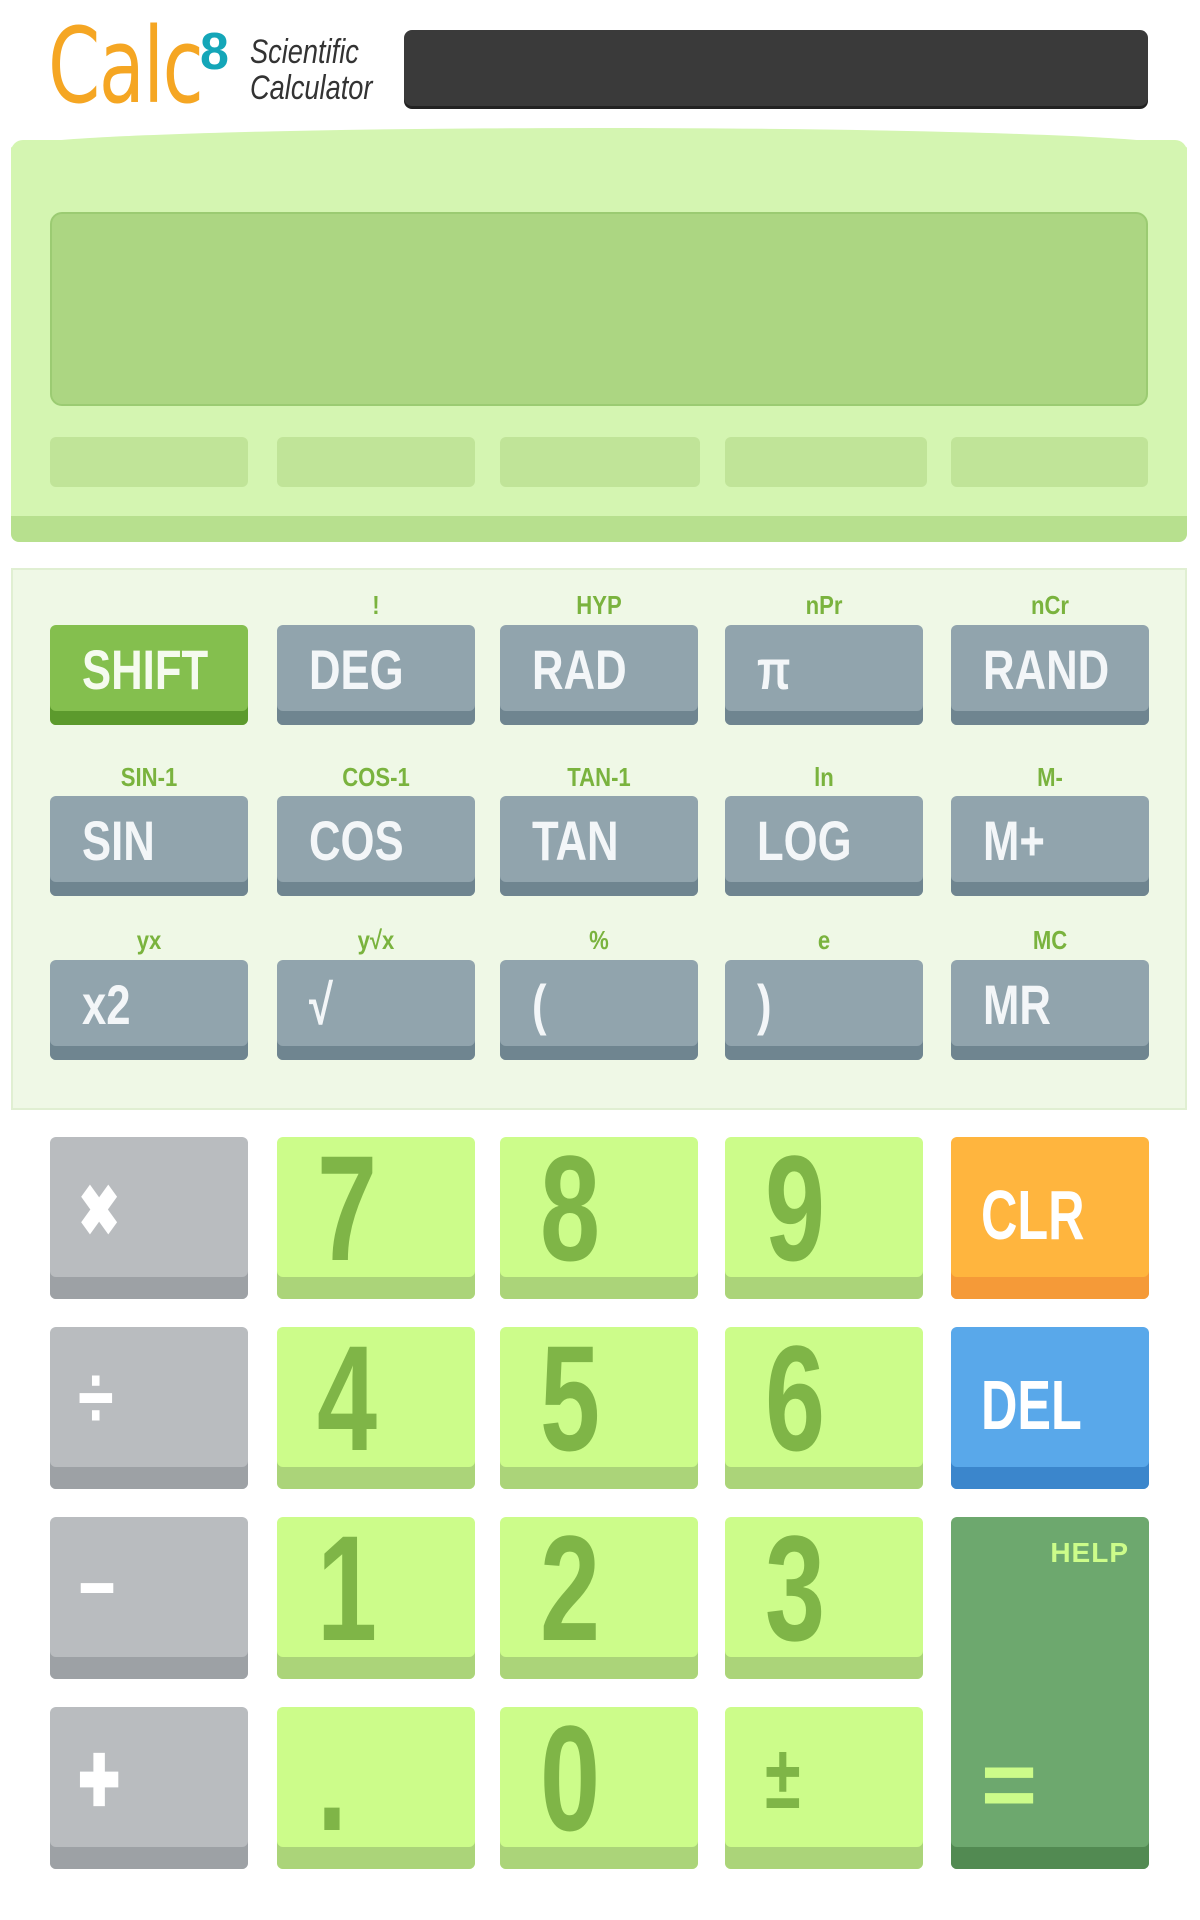 The image size is (1200, 1920). Describe the element at coordinates (149, 1010) in the screenshot. I see `square-button: x2` at that location.